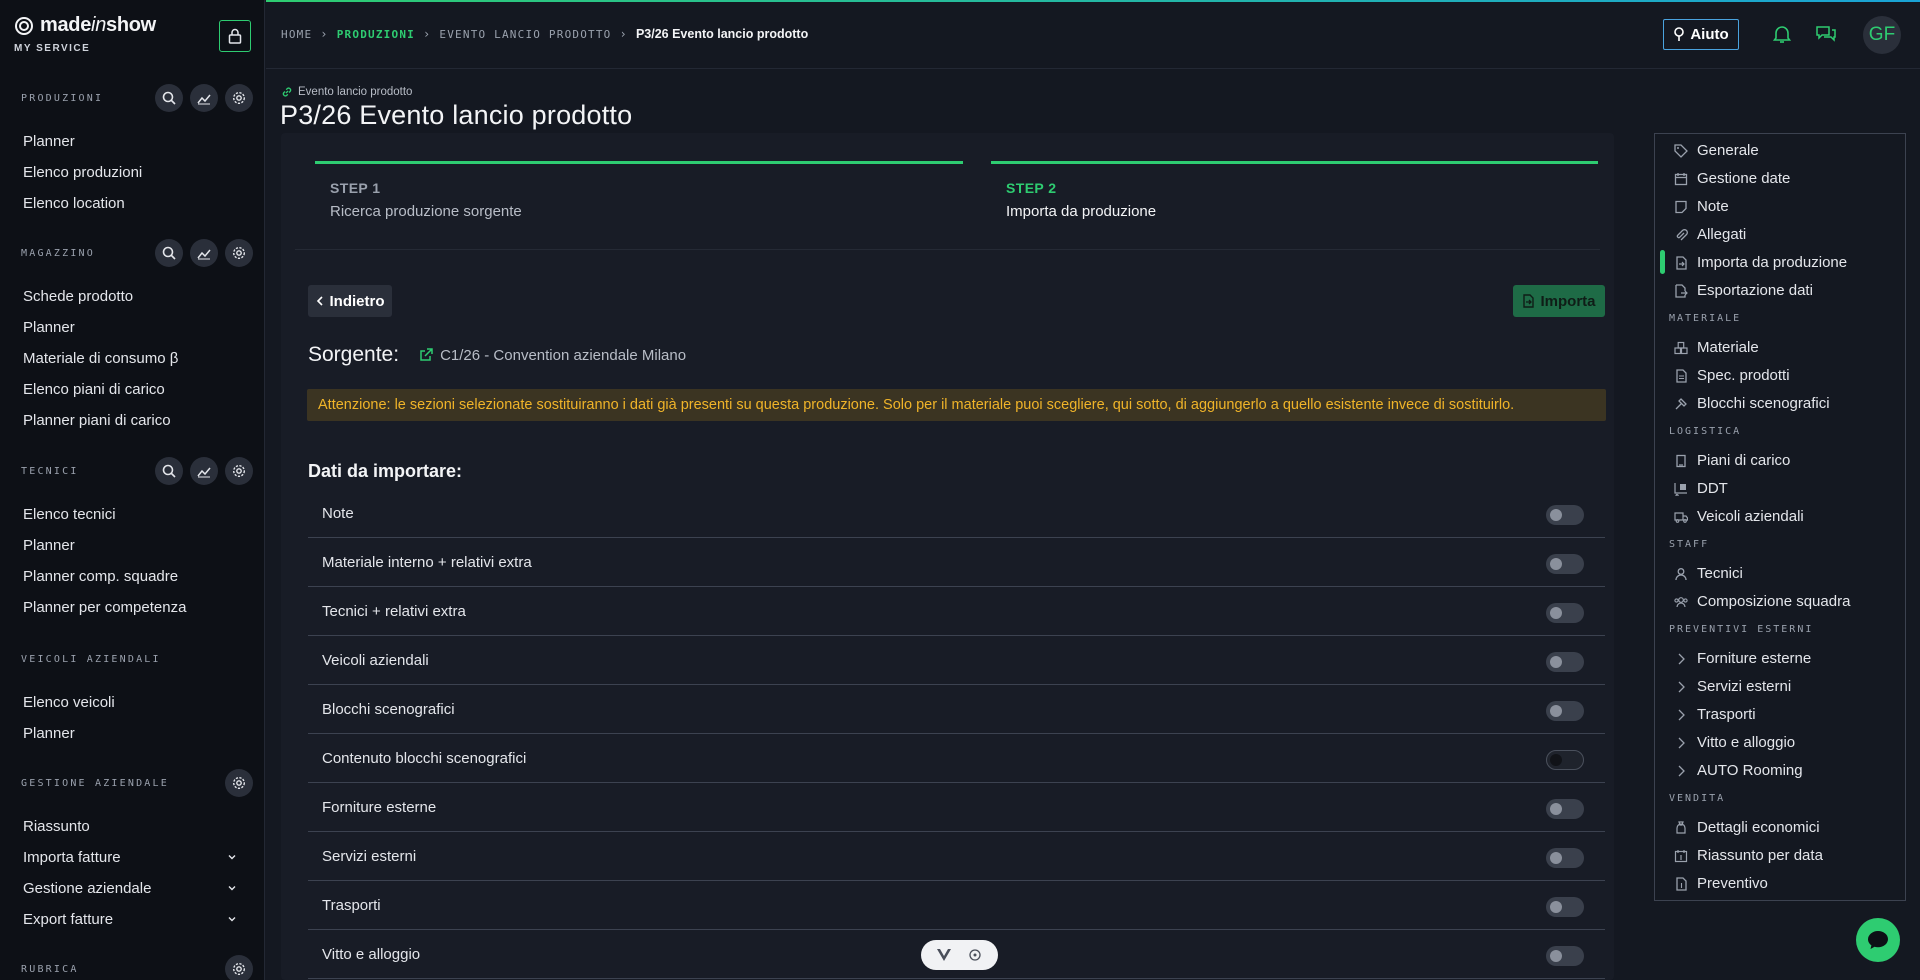 The image size is (1920, 980). Describe the element at coordinates (296, 34) in the screenshot. I see `breadcrumb-home: HOME` at that location.